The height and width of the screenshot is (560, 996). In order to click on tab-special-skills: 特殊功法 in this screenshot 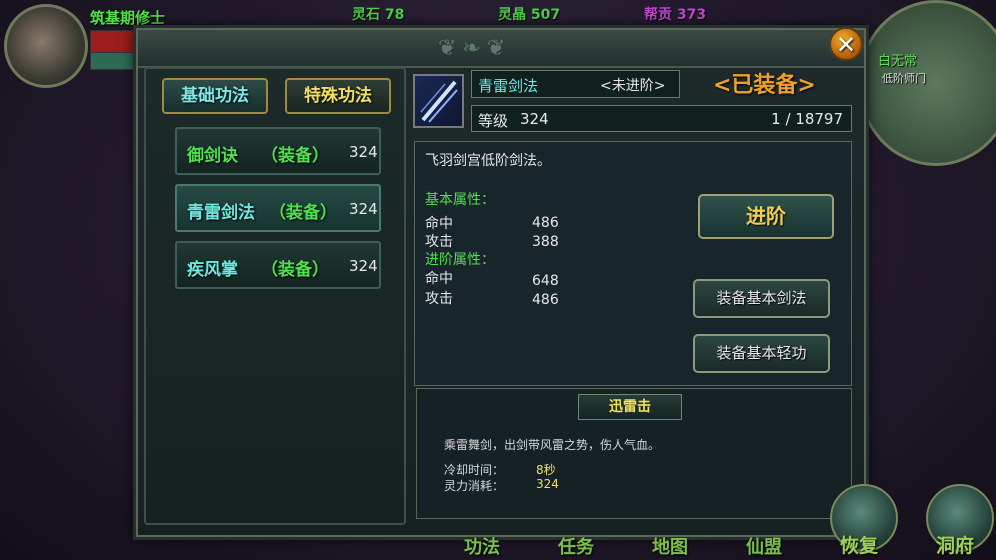, I will do `click(338, 96)`.